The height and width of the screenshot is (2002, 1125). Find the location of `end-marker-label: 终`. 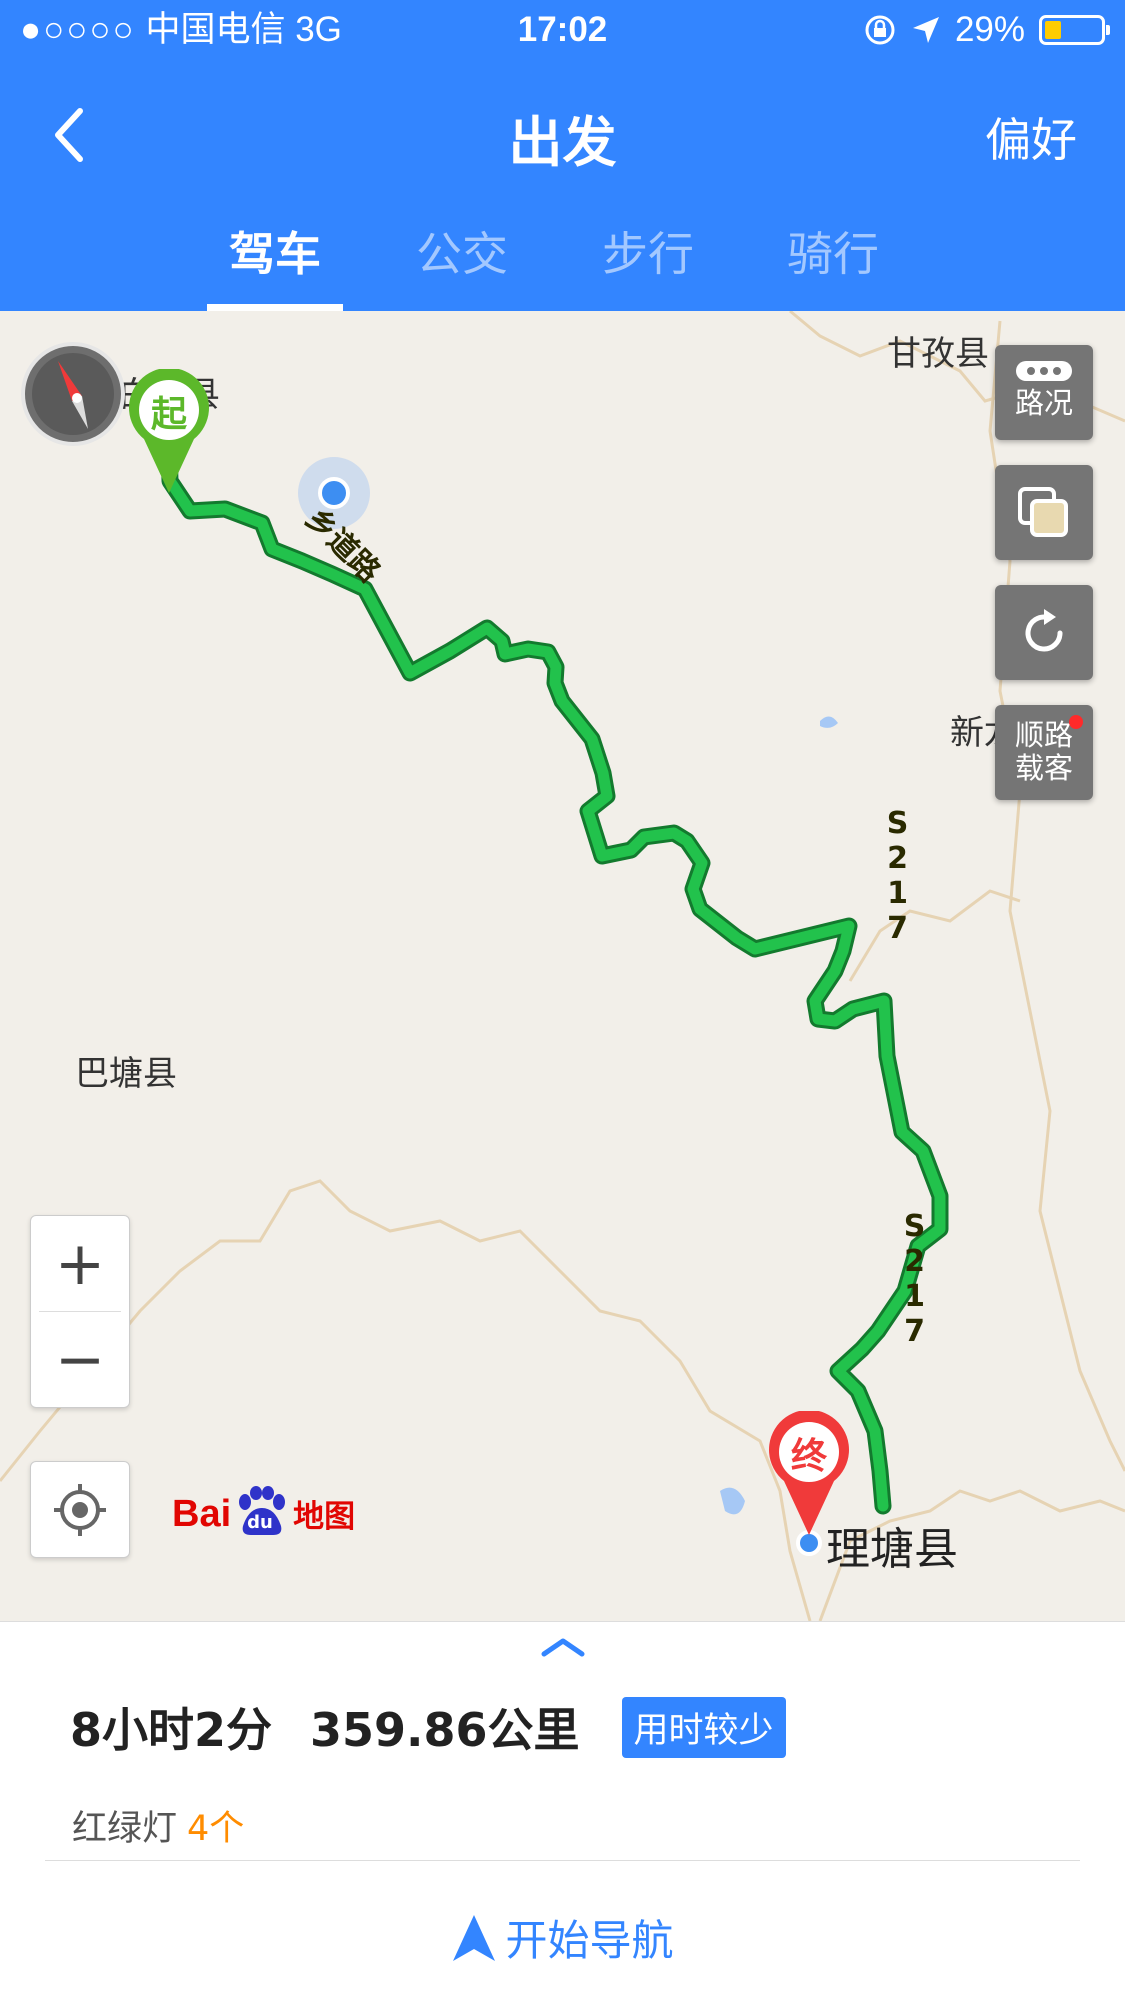

end-marker-label: 终 is located at coordinates (808, 1456).